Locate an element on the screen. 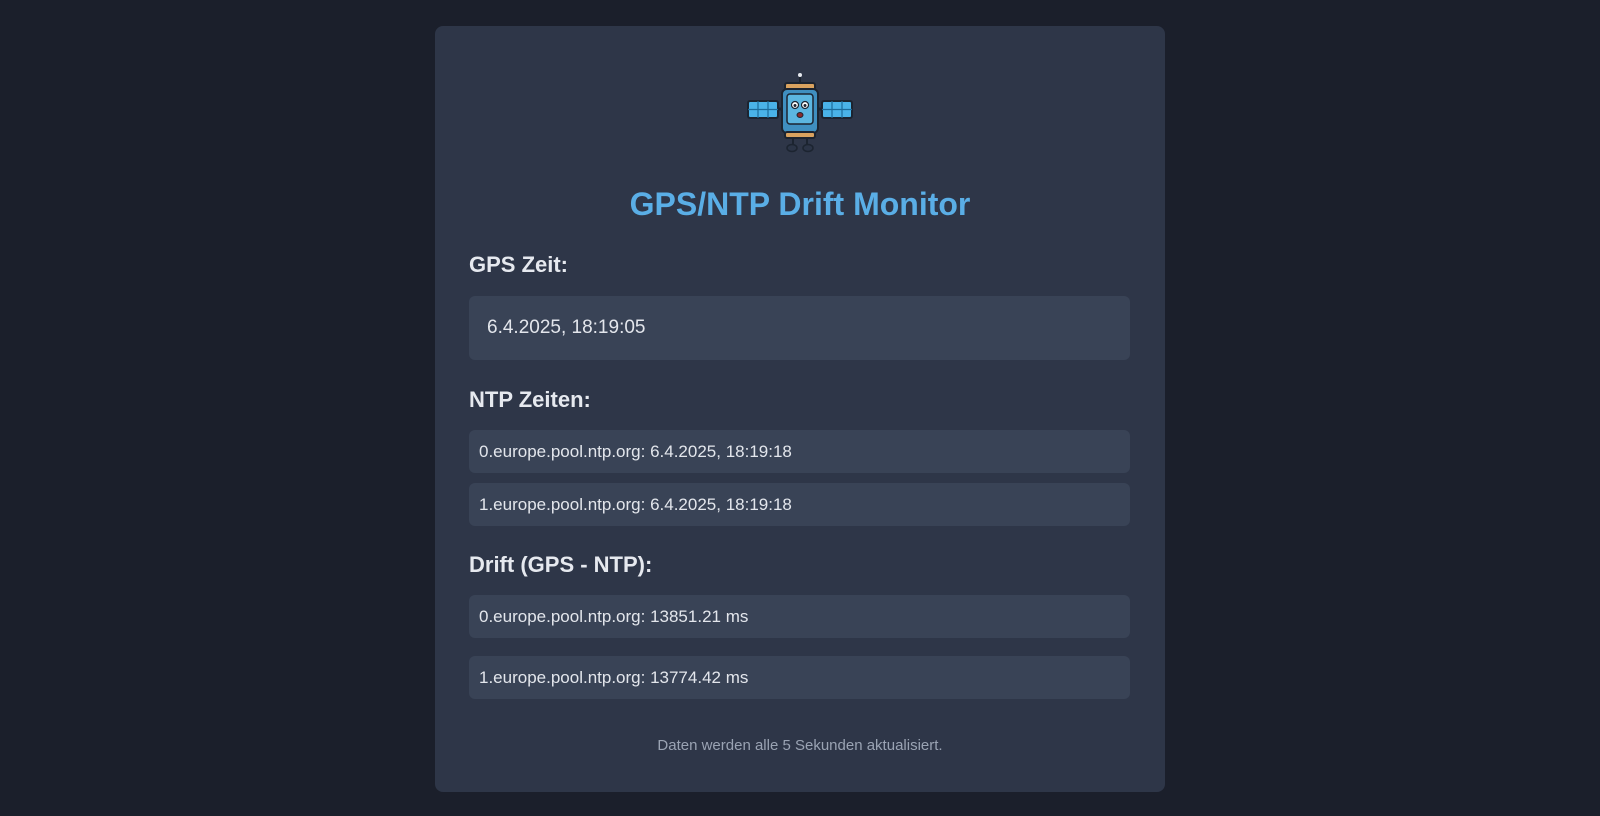 This screenshot has width=1600, height=816. satellite-robot-icon is located at coordinates (800, 113).